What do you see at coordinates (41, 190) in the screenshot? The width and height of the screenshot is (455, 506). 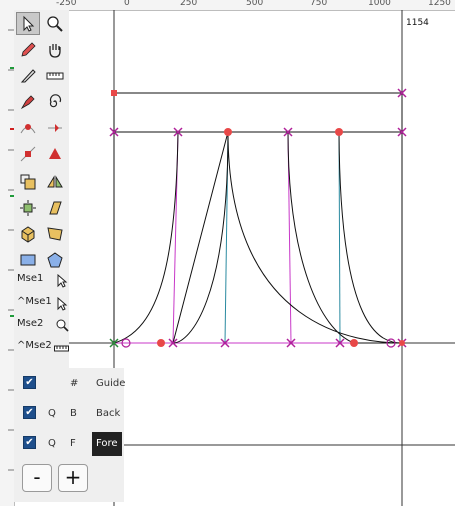 I see `toolbox-palette: Mse1 ^Mse1 Mse2 ^Mse2` at bounding box center [41, 190].